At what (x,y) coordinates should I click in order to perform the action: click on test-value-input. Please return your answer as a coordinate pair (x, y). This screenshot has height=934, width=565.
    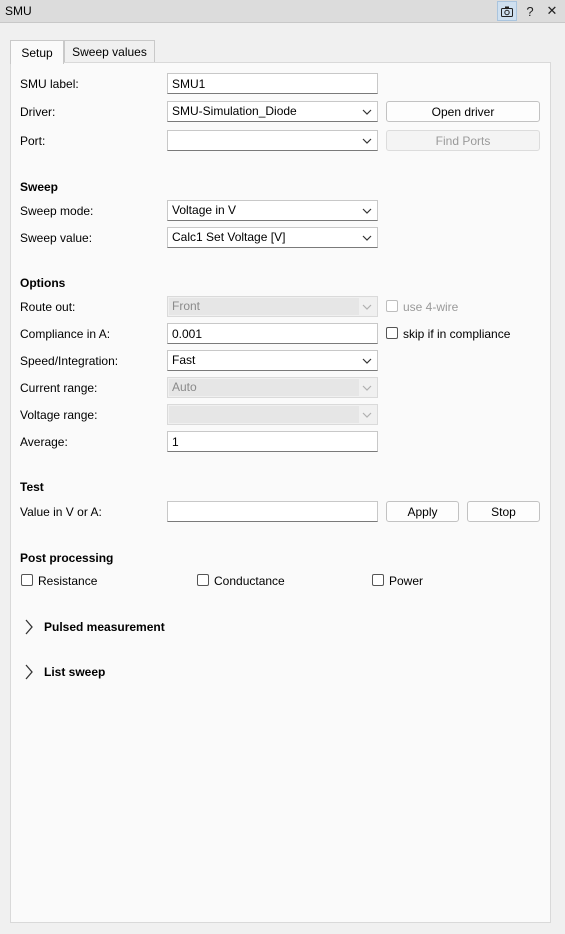
    Looking at the image, I should click on (272, 511).